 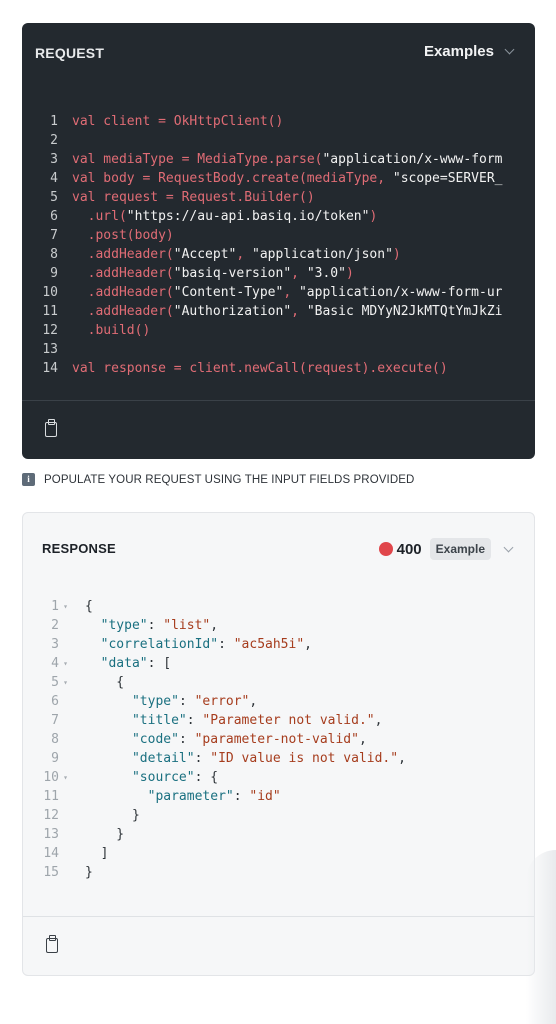 I want to click on code-line: 5 val request = Request.Builder(), so click(x=278, y=197).